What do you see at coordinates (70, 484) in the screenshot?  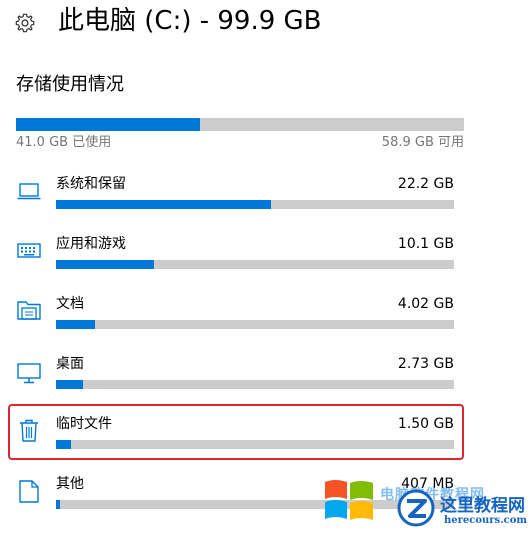 I see `category-name: 其他` at bounding box center [70, 484].